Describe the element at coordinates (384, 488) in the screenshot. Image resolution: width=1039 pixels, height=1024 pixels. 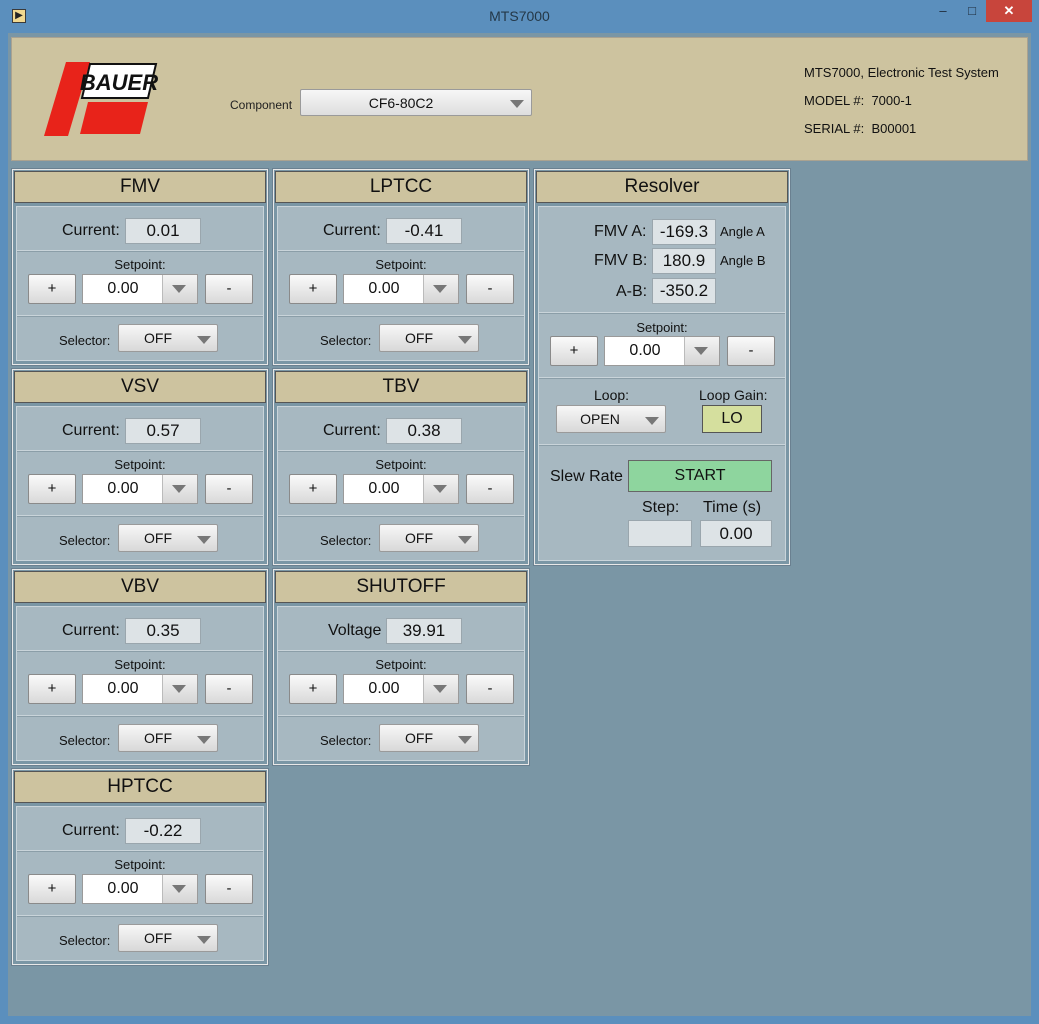
I see `tbv-setpoint-value: 0.00` at that location.